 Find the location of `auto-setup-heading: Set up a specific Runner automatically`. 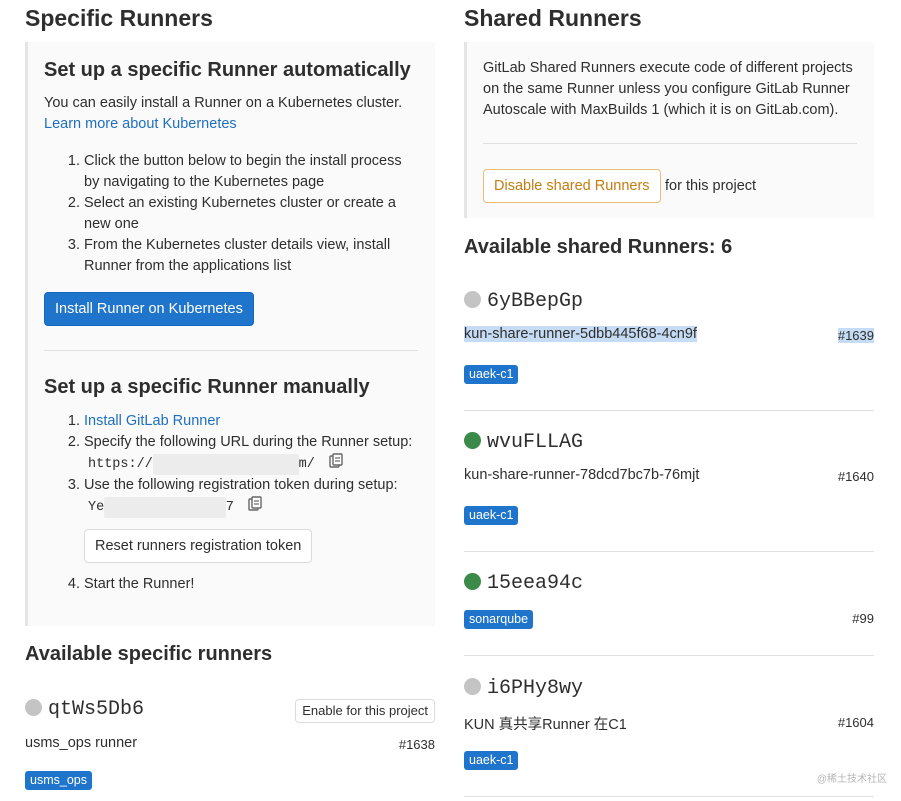

auto-setup-heading: Set up a specific Runner automatically is located at coordinates (227, 70).